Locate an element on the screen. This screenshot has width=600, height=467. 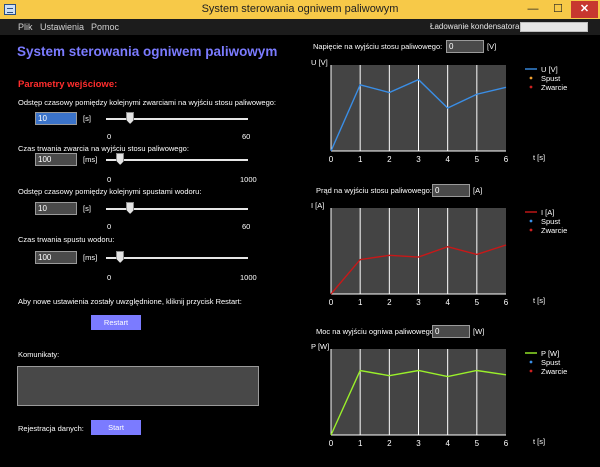
purge-duration-min: 0 is located at coordinates (109, 277).